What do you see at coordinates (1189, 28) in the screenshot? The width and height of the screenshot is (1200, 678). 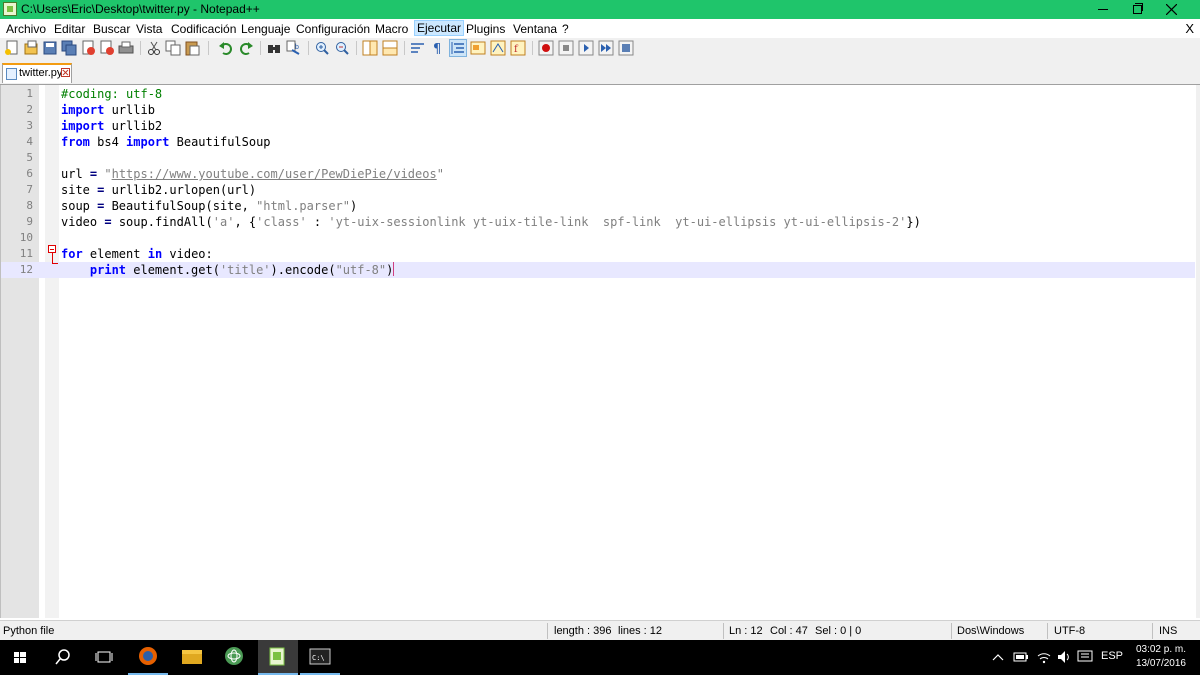 I see `close-document-button: X` at bounding box center [1189, 28].